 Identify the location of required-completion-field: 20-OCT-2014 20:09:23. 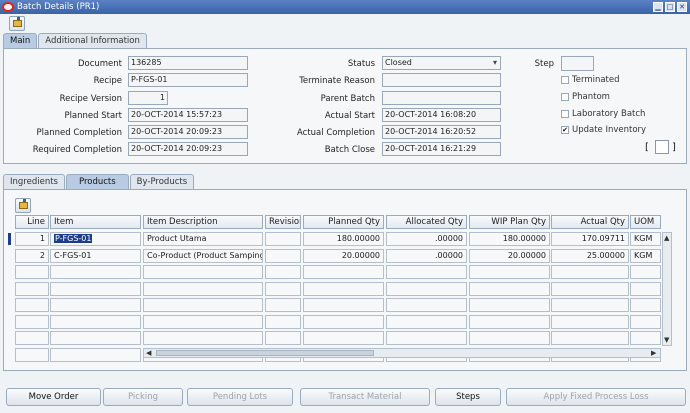
(188, 149).